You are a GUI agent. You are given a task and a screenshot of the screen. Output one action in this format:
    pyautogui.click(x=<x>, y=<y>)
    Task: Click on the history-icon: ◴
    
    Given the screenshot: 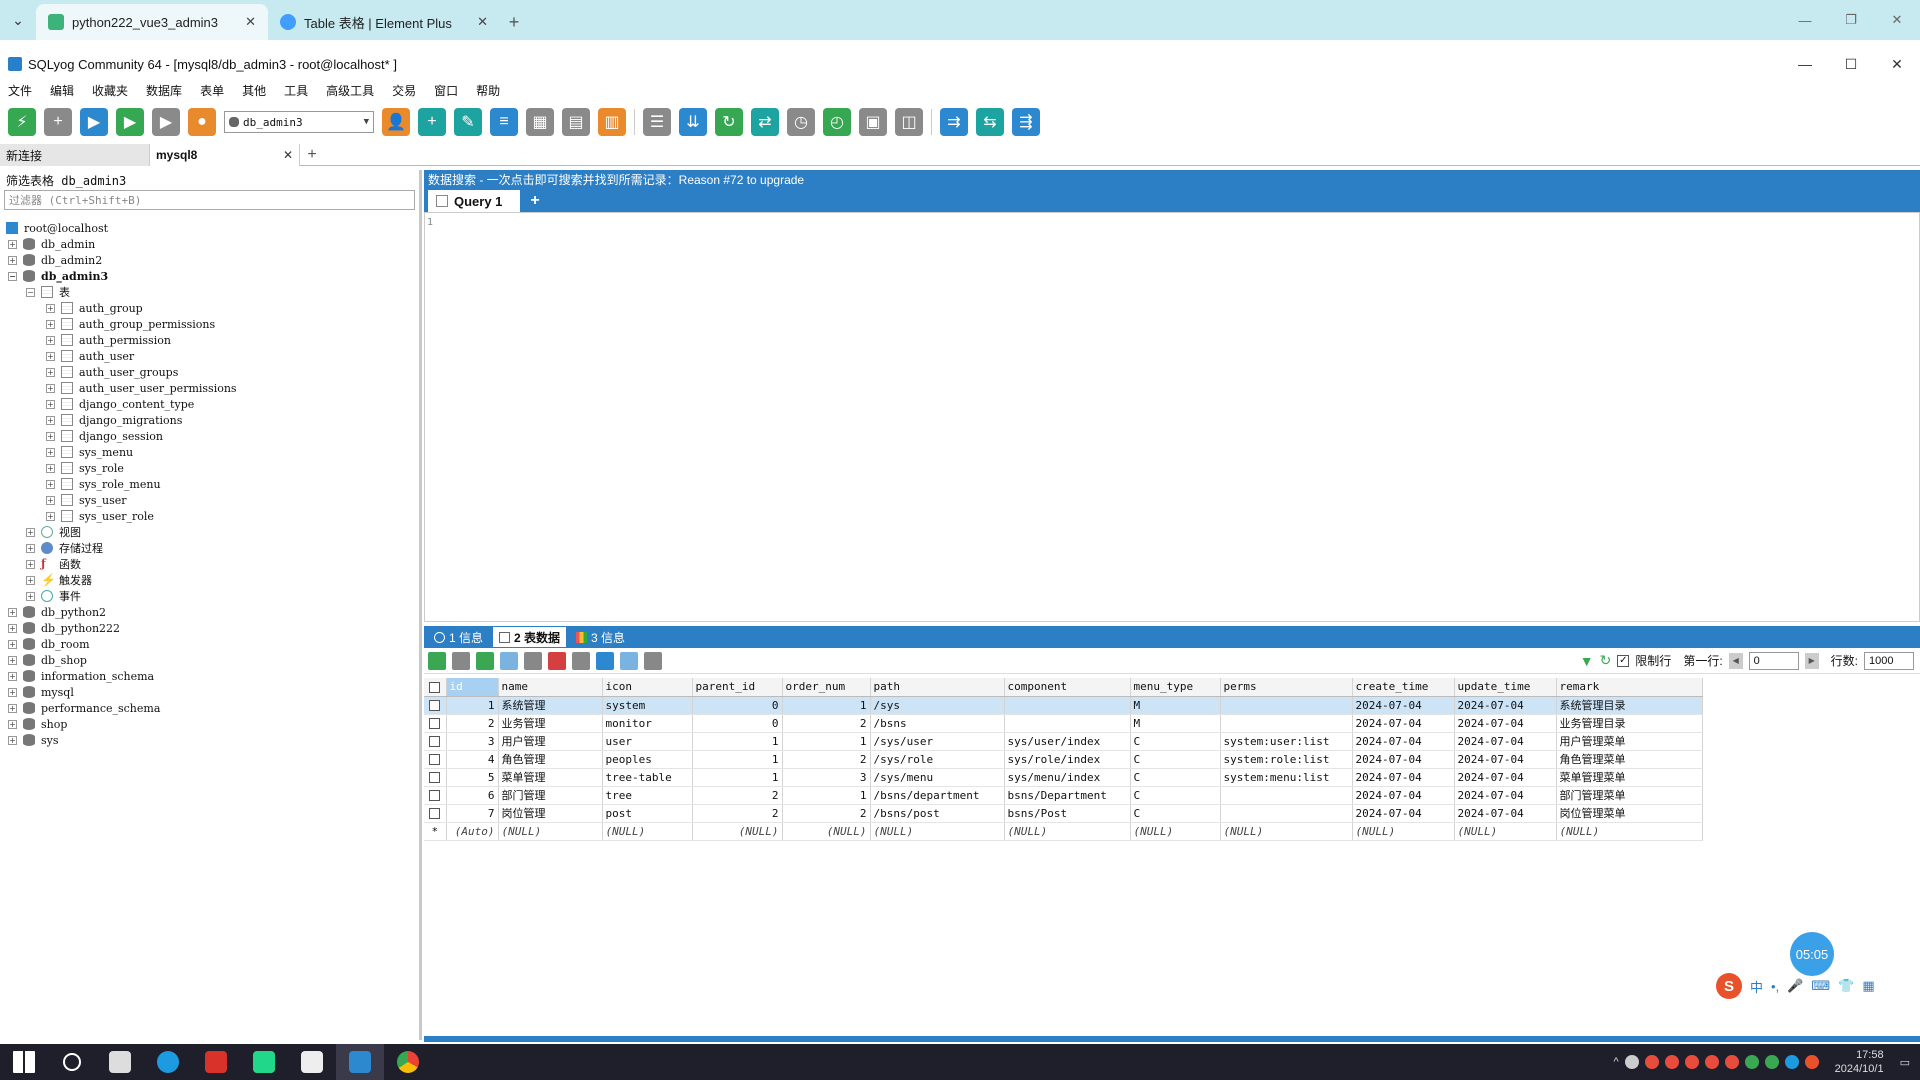 What is the action you would take?
    pyautogui.click(x=837, y=122)
    